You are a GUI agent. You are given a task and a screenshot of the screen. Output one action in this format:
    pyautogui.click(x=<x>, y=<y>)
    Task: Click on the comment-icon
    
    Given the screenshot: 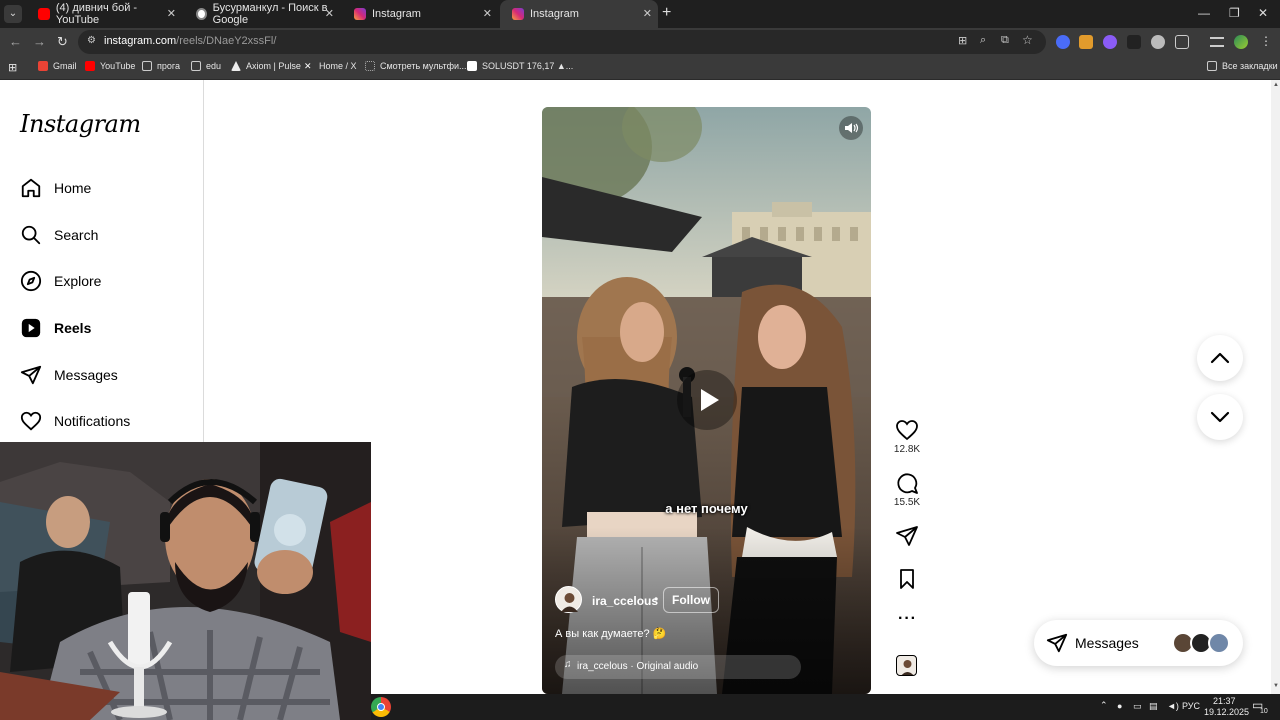 What is the action you would take?
    pyautogui.click(x=907, y=483)
    